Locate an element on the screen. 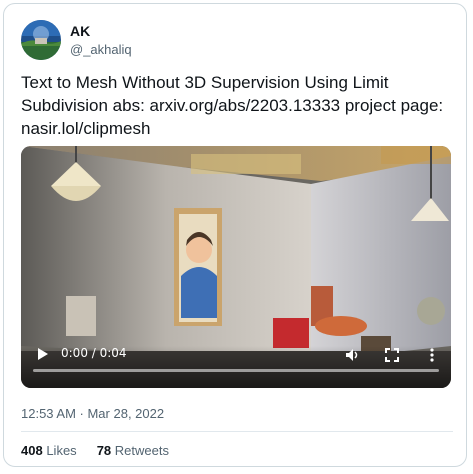 The height and width of the screenshot is (474, 473). author-handle: @_akhaliq is located at coordinates (101, 49).